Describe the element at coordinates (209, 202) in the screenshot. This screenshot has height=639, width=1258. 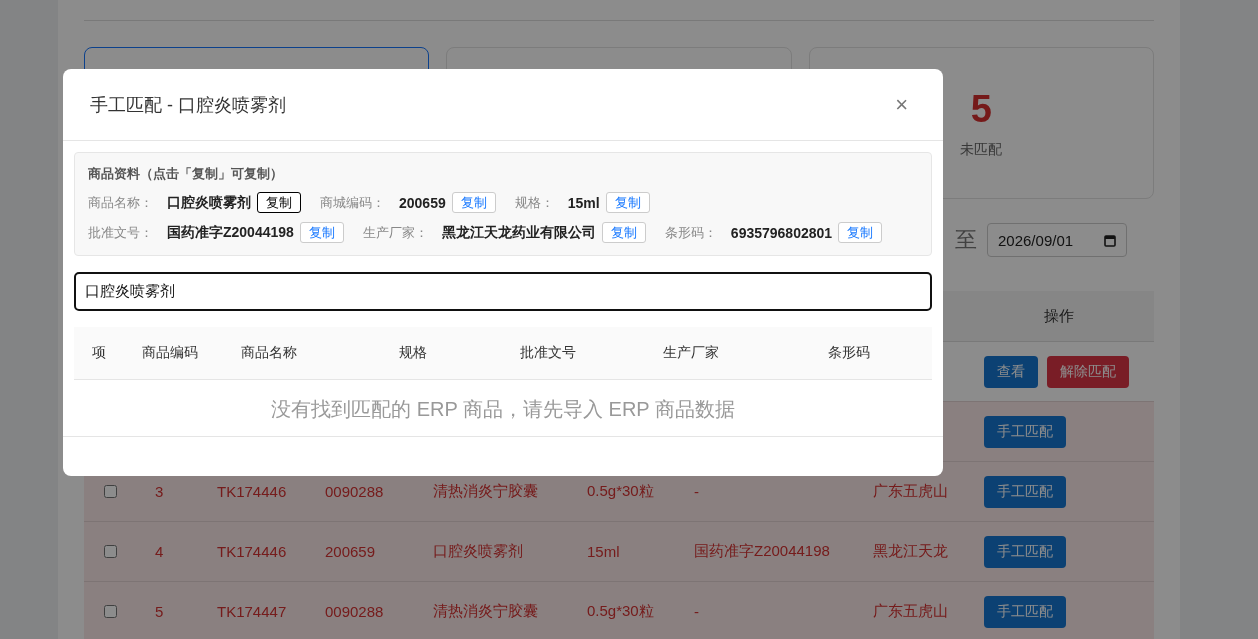
I see `field-value: 口腔炎喷雾剂` at that location.